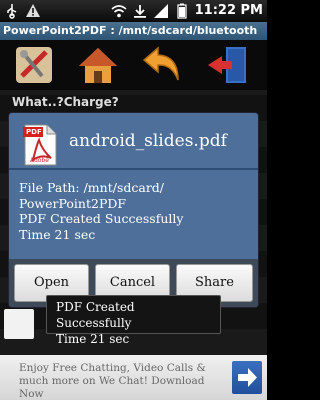 This screenshot has width=320, height=400. I want to click on toolbar, so click(133, 65).